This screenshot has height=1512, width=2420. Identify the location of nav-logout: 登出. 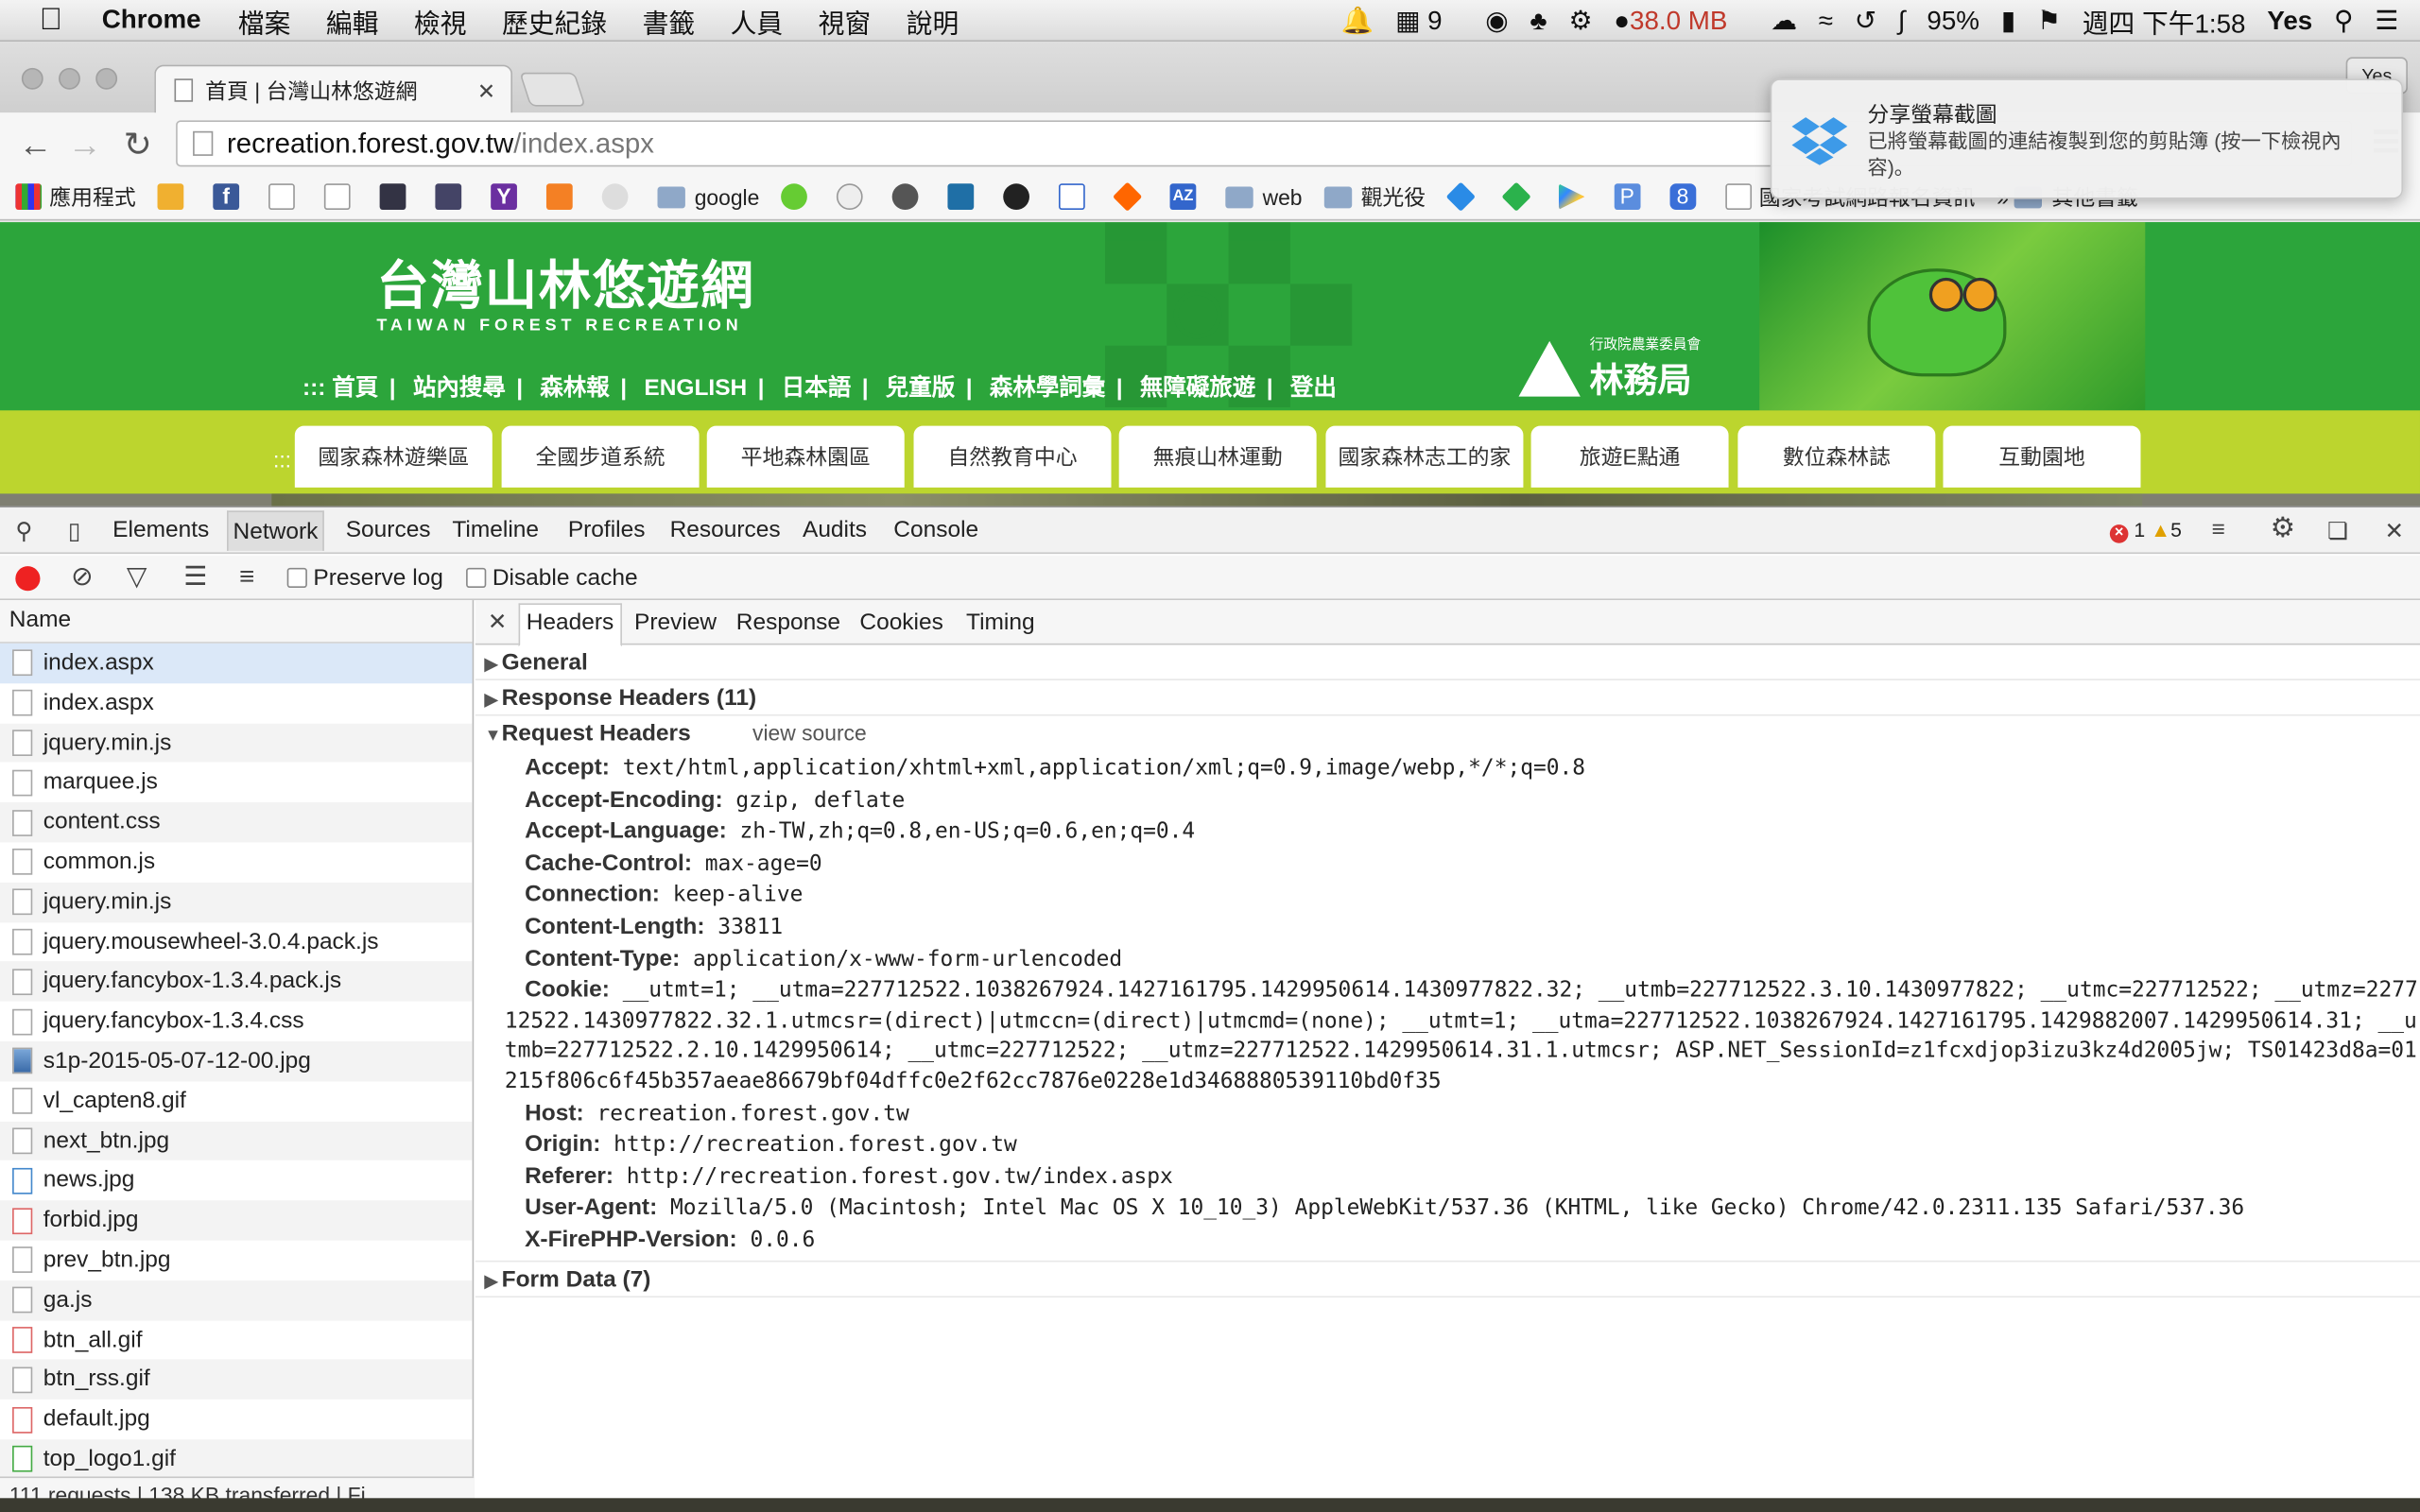
(1313, 388).